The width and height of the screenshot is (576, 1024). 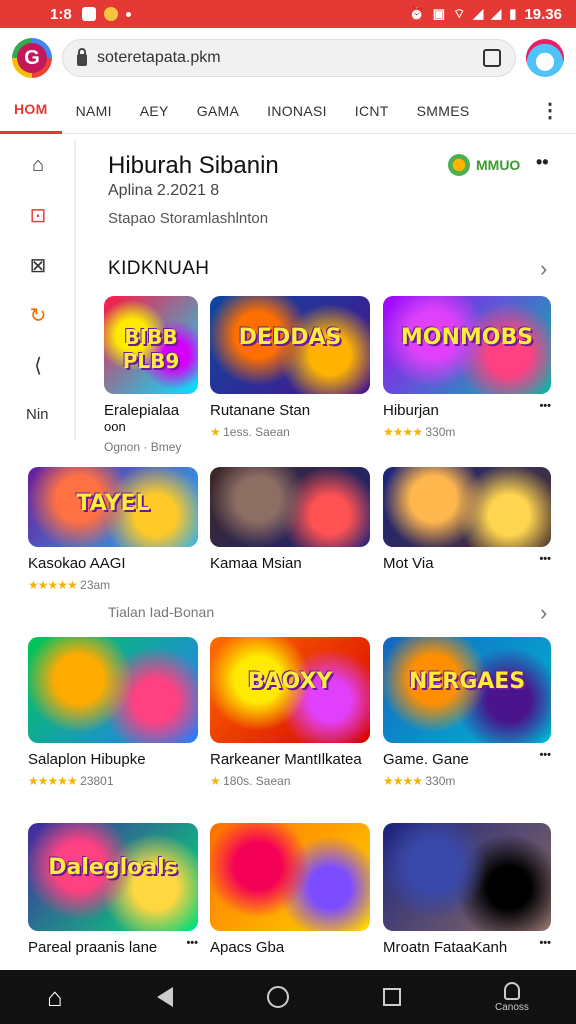 I want to click on status-bar: 1:8 ⏰ ▣ ⌔ ◢ ◢ ▮ 19.36, so click(x=288, y=14).